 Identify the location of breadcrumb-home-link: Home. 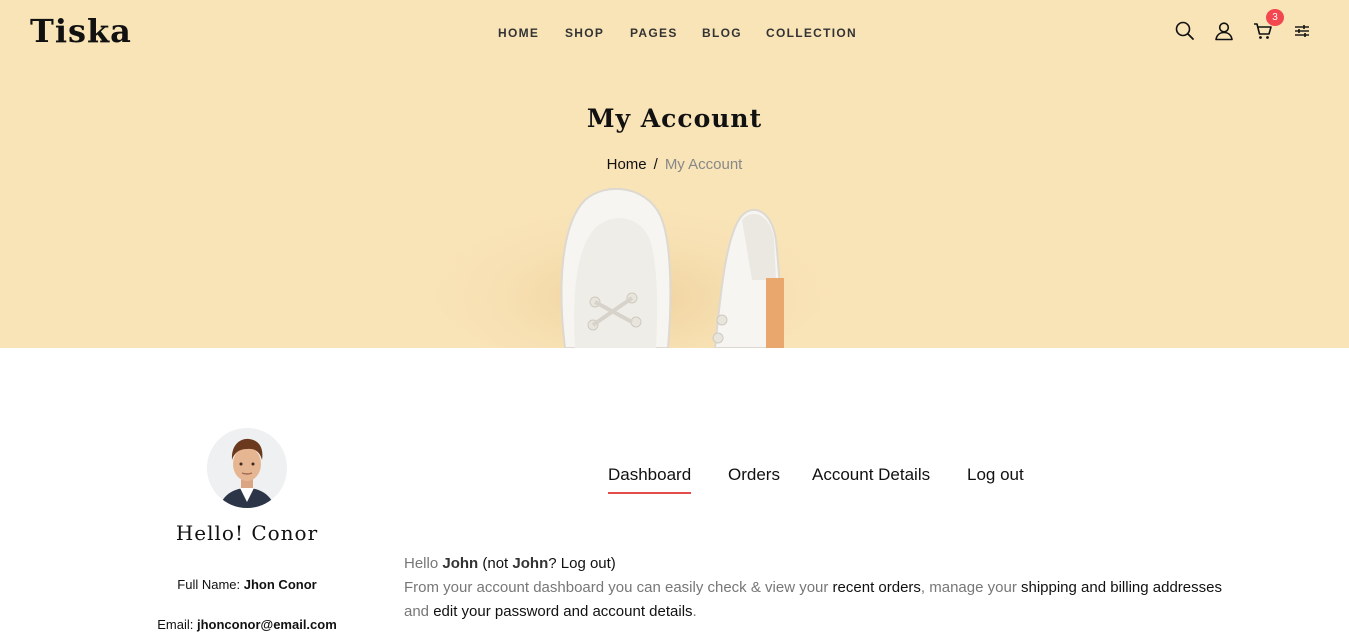
(627, 164).